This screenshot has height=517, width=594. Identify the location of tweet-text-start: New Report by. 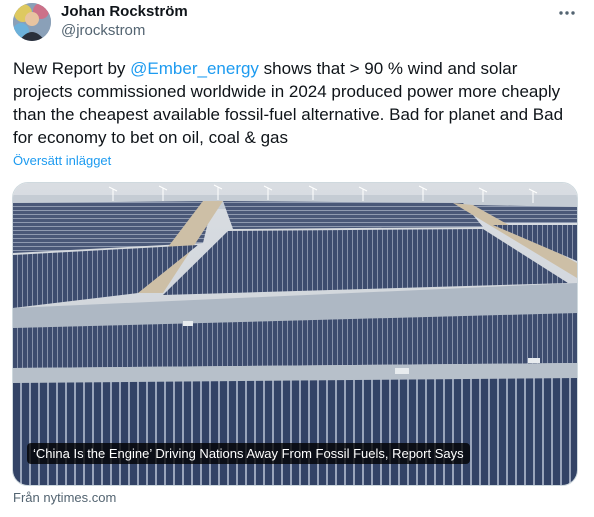
(72, 68).